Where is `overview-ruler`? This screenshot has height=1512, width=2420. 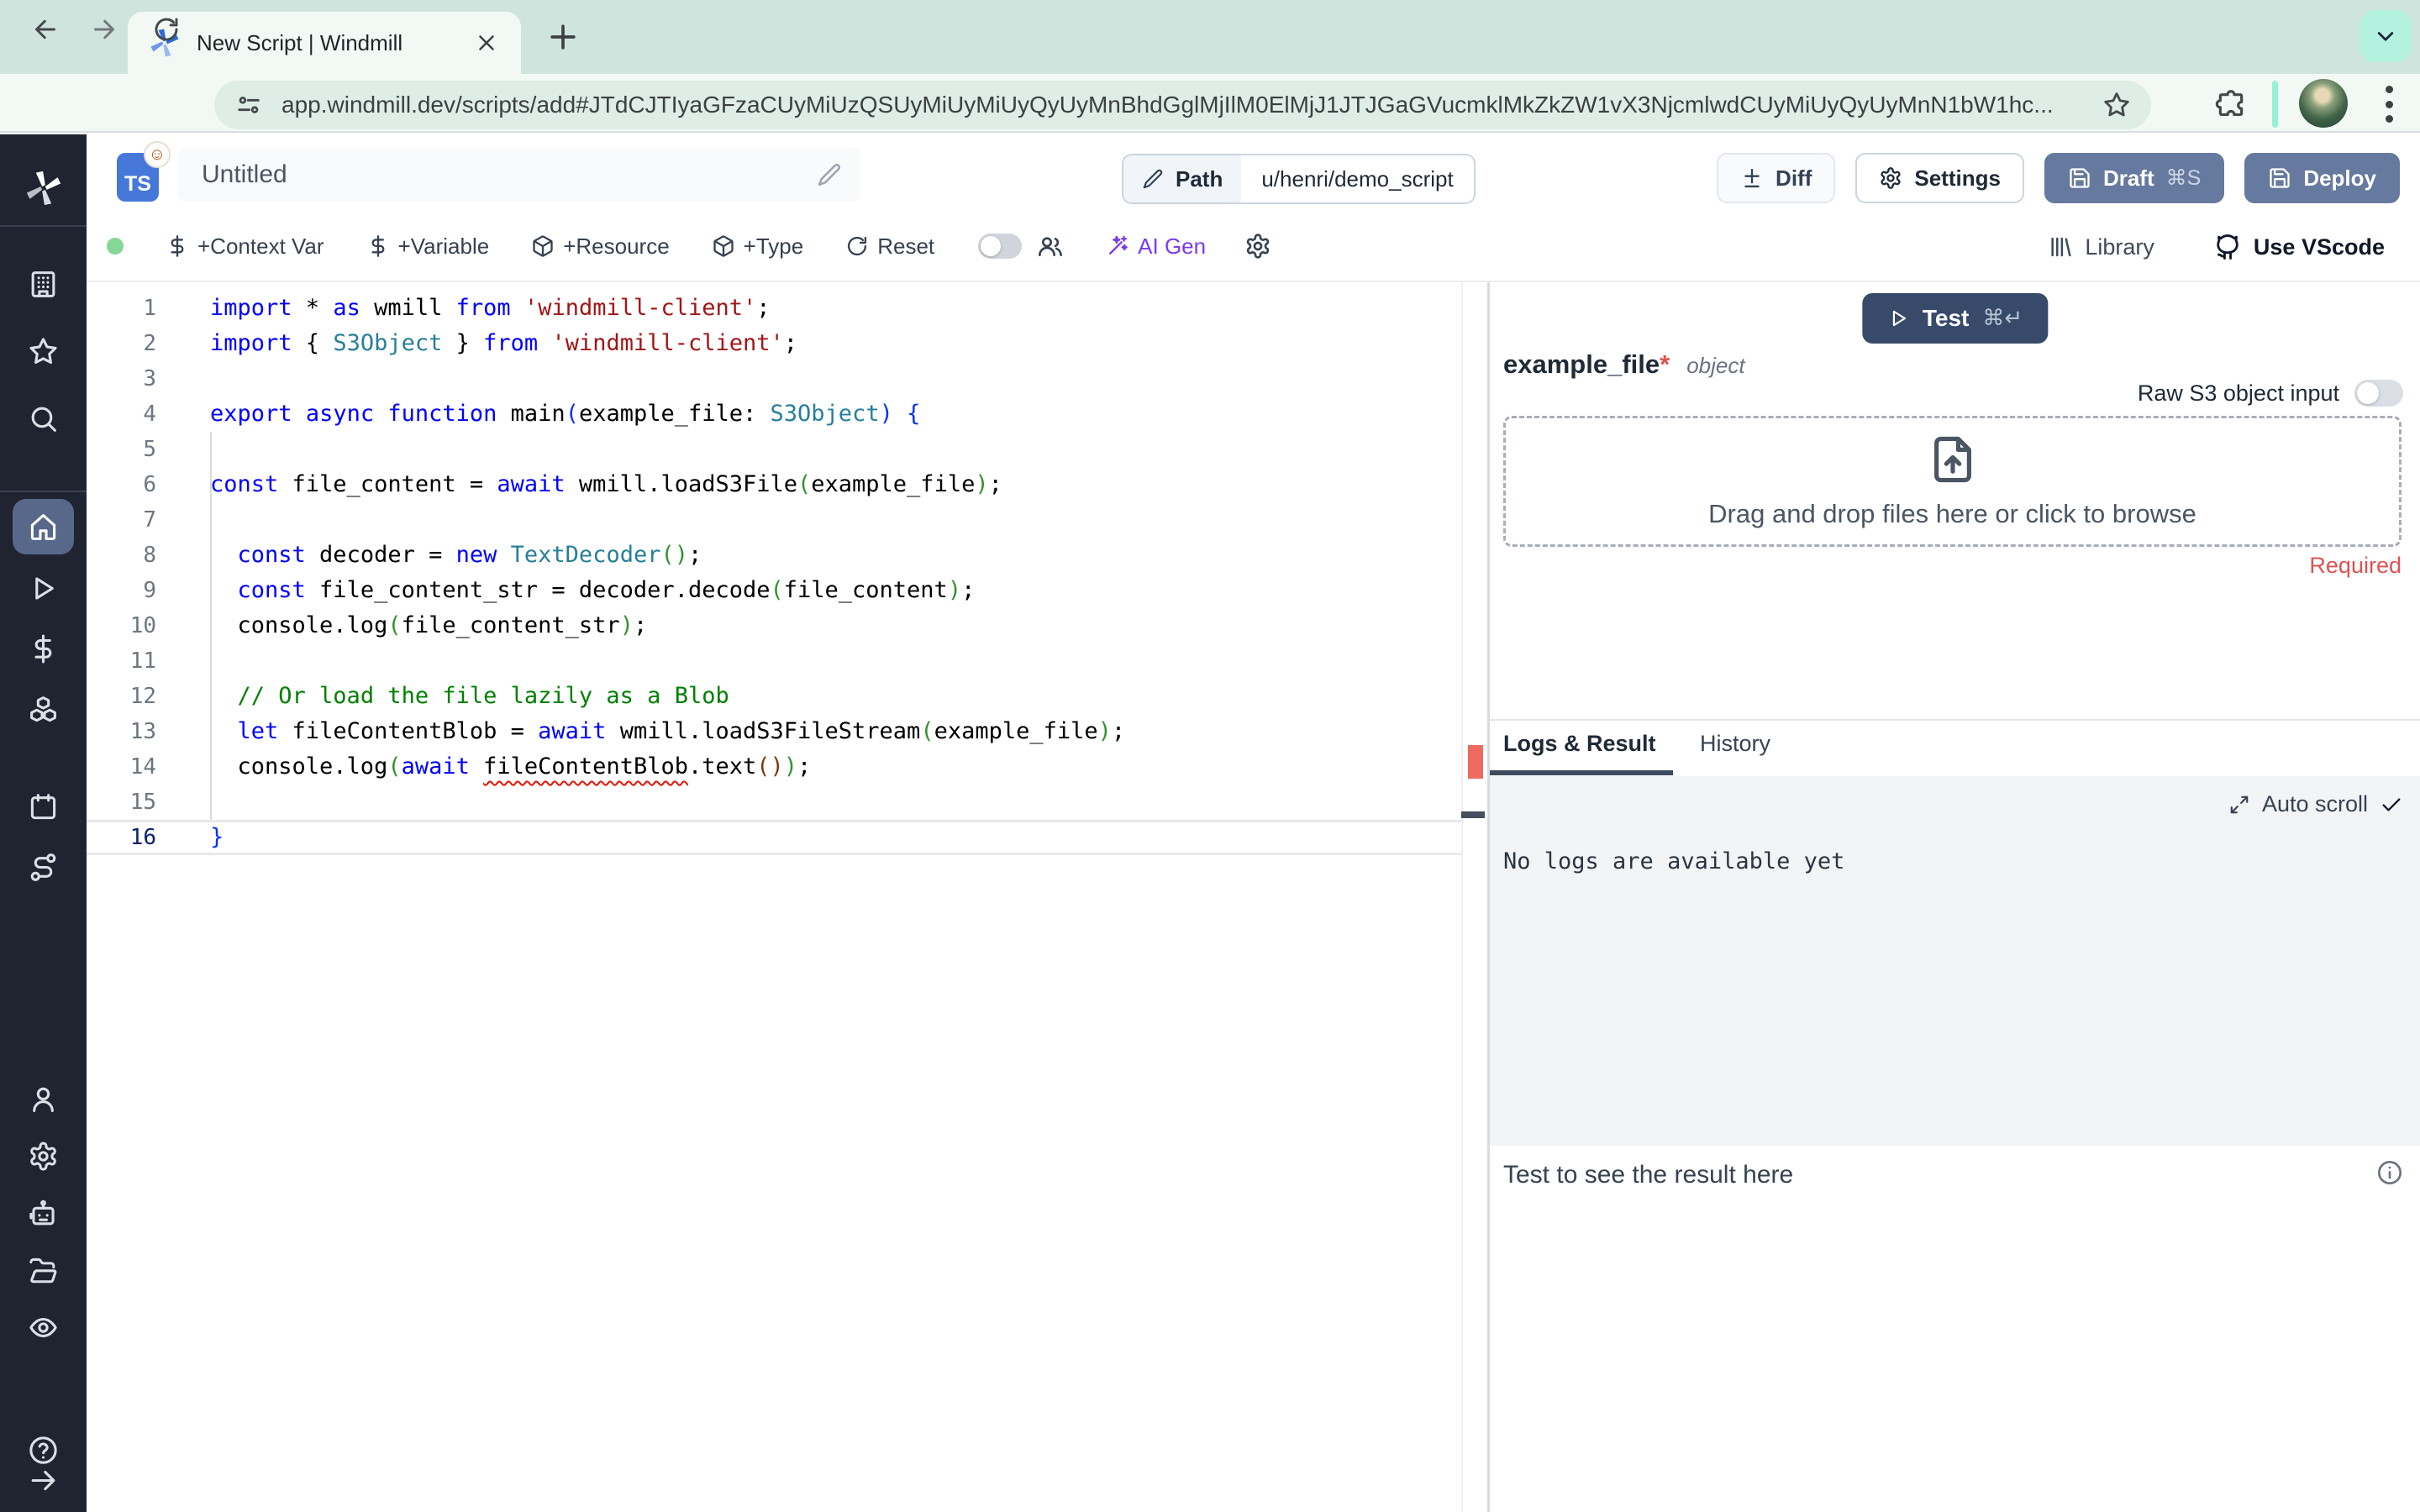
overview-ruler is located at coordinates (1473, 897).